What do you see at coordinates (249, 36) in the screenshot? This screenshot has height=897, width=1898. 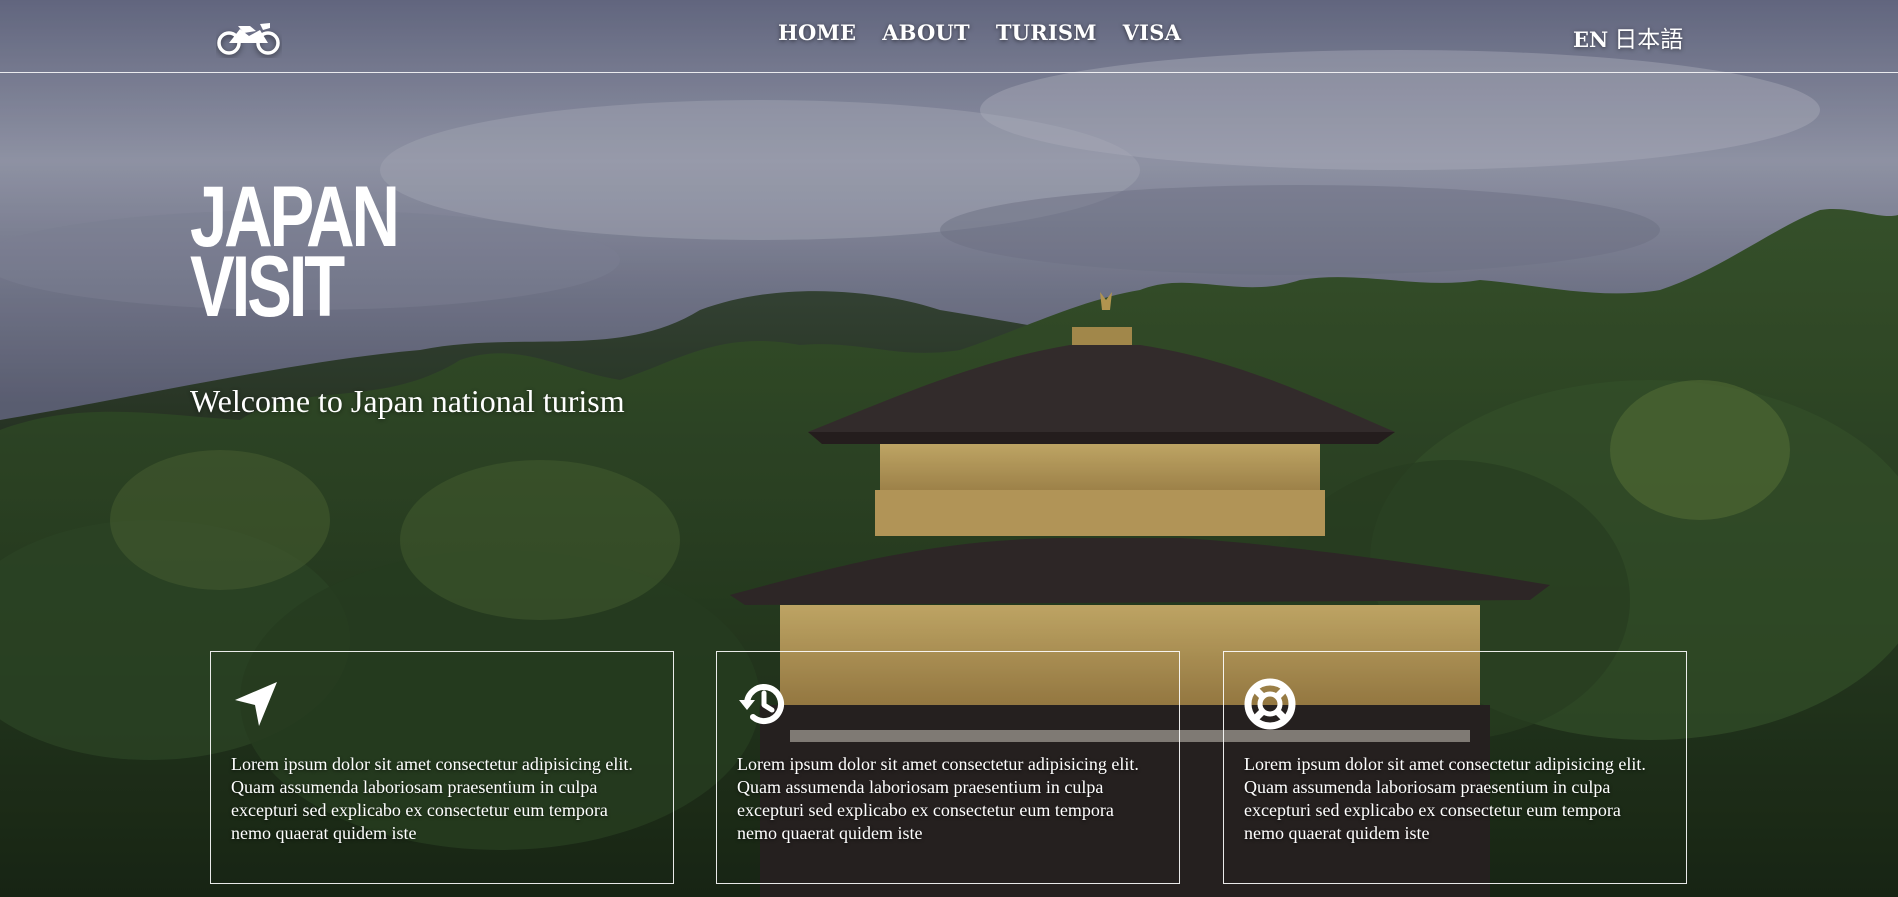 I see `motorcycle-logo-icon` at bounding box center [249, 36].